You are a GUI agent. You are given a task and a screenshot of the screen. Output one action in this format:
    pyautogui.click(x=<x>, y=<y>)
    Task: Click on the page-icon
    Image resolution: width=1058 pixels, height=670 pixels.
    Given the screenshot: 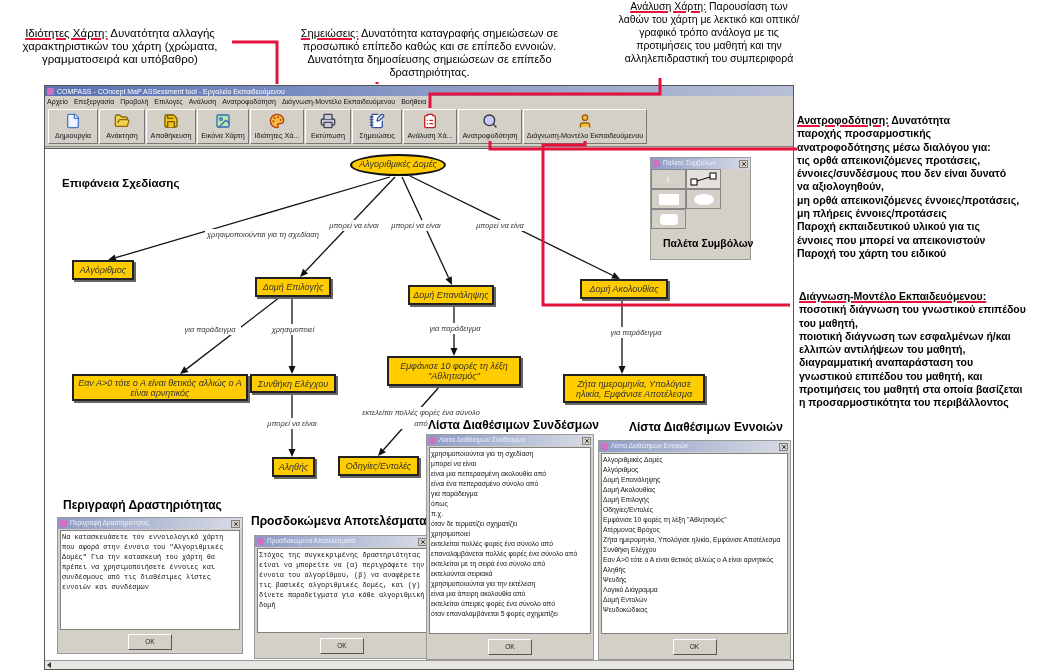 What is the action you would take?
    pyautogui.click(x=73, y=121)
    